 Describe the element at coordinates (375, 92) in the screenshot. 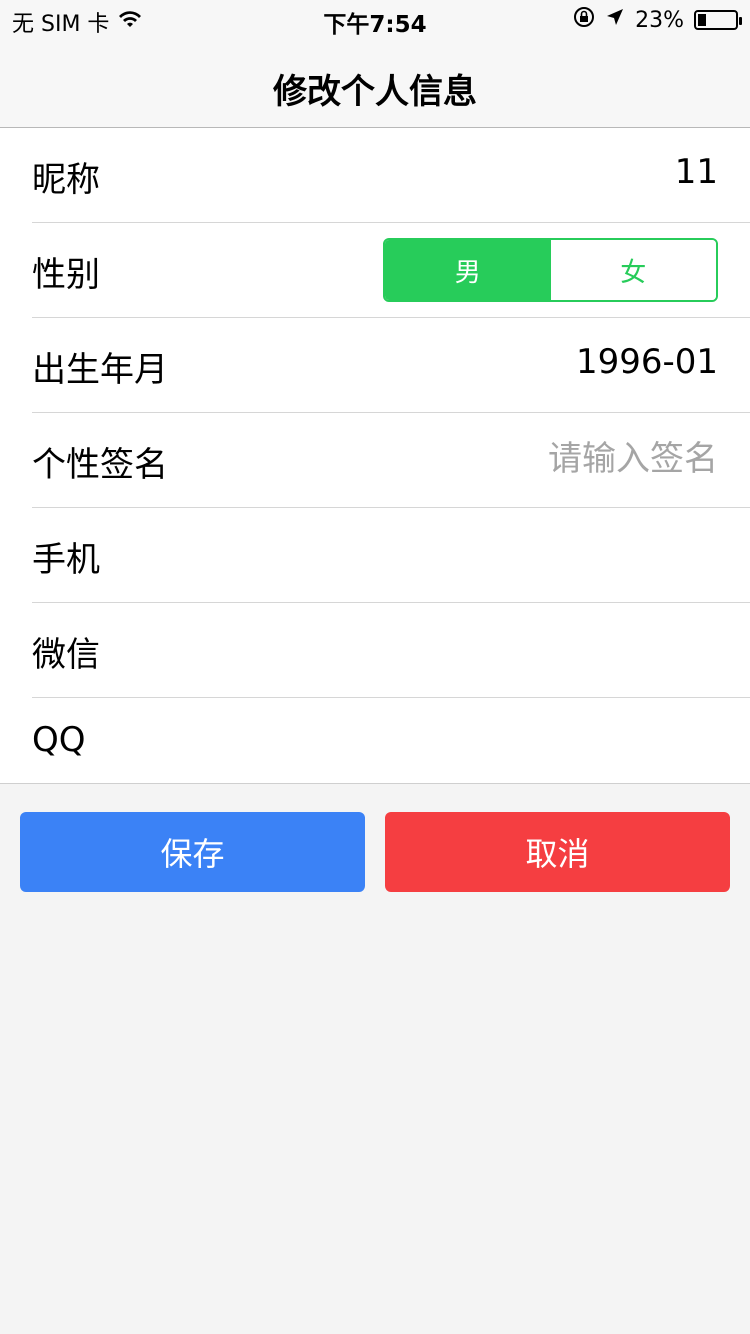

I see `page-title: 修改个人信息` at that location.